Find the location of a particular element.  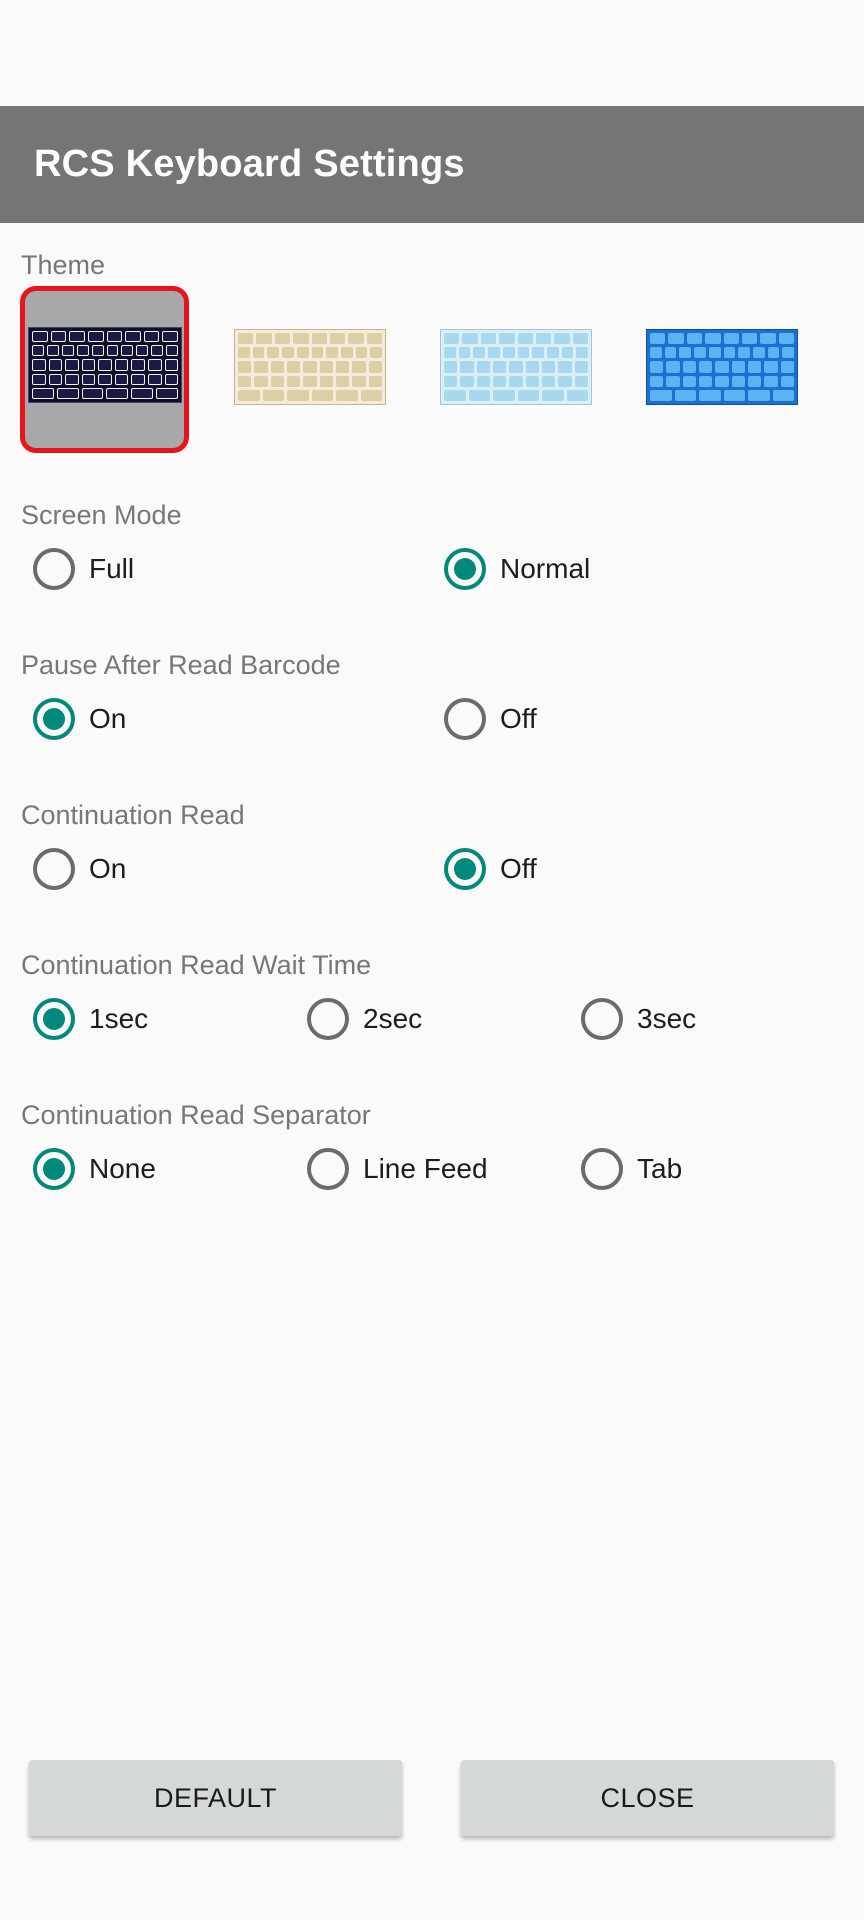

continuation-read-separator-group: None Line Feed Tab is located at coordinates (432, 1169).